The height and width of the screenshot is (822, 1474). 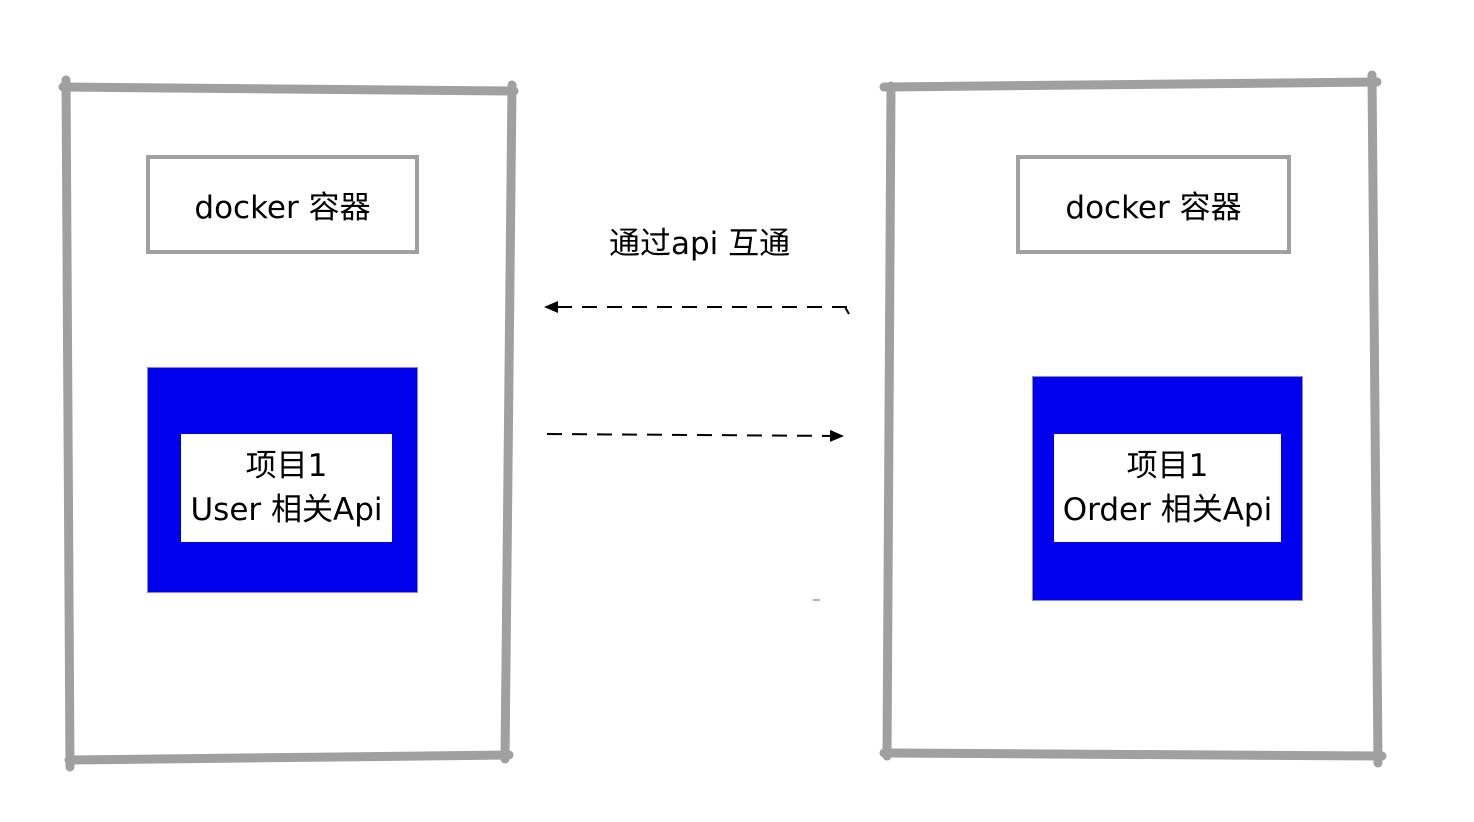 What do you see at coordinates (1153, 204) in the screenshot?
I see `right-docker-container-label: docker 容器` at bounding box center [1153, 204].